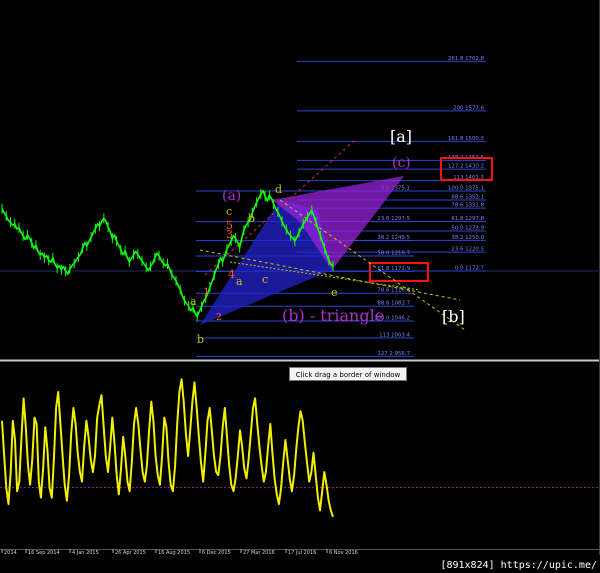 This screenshot has width=600, height=573. Describe the element at coordinates (216, 553) in the screenshot. I see `time-tick-label: 6 Dec 2015` at that location.